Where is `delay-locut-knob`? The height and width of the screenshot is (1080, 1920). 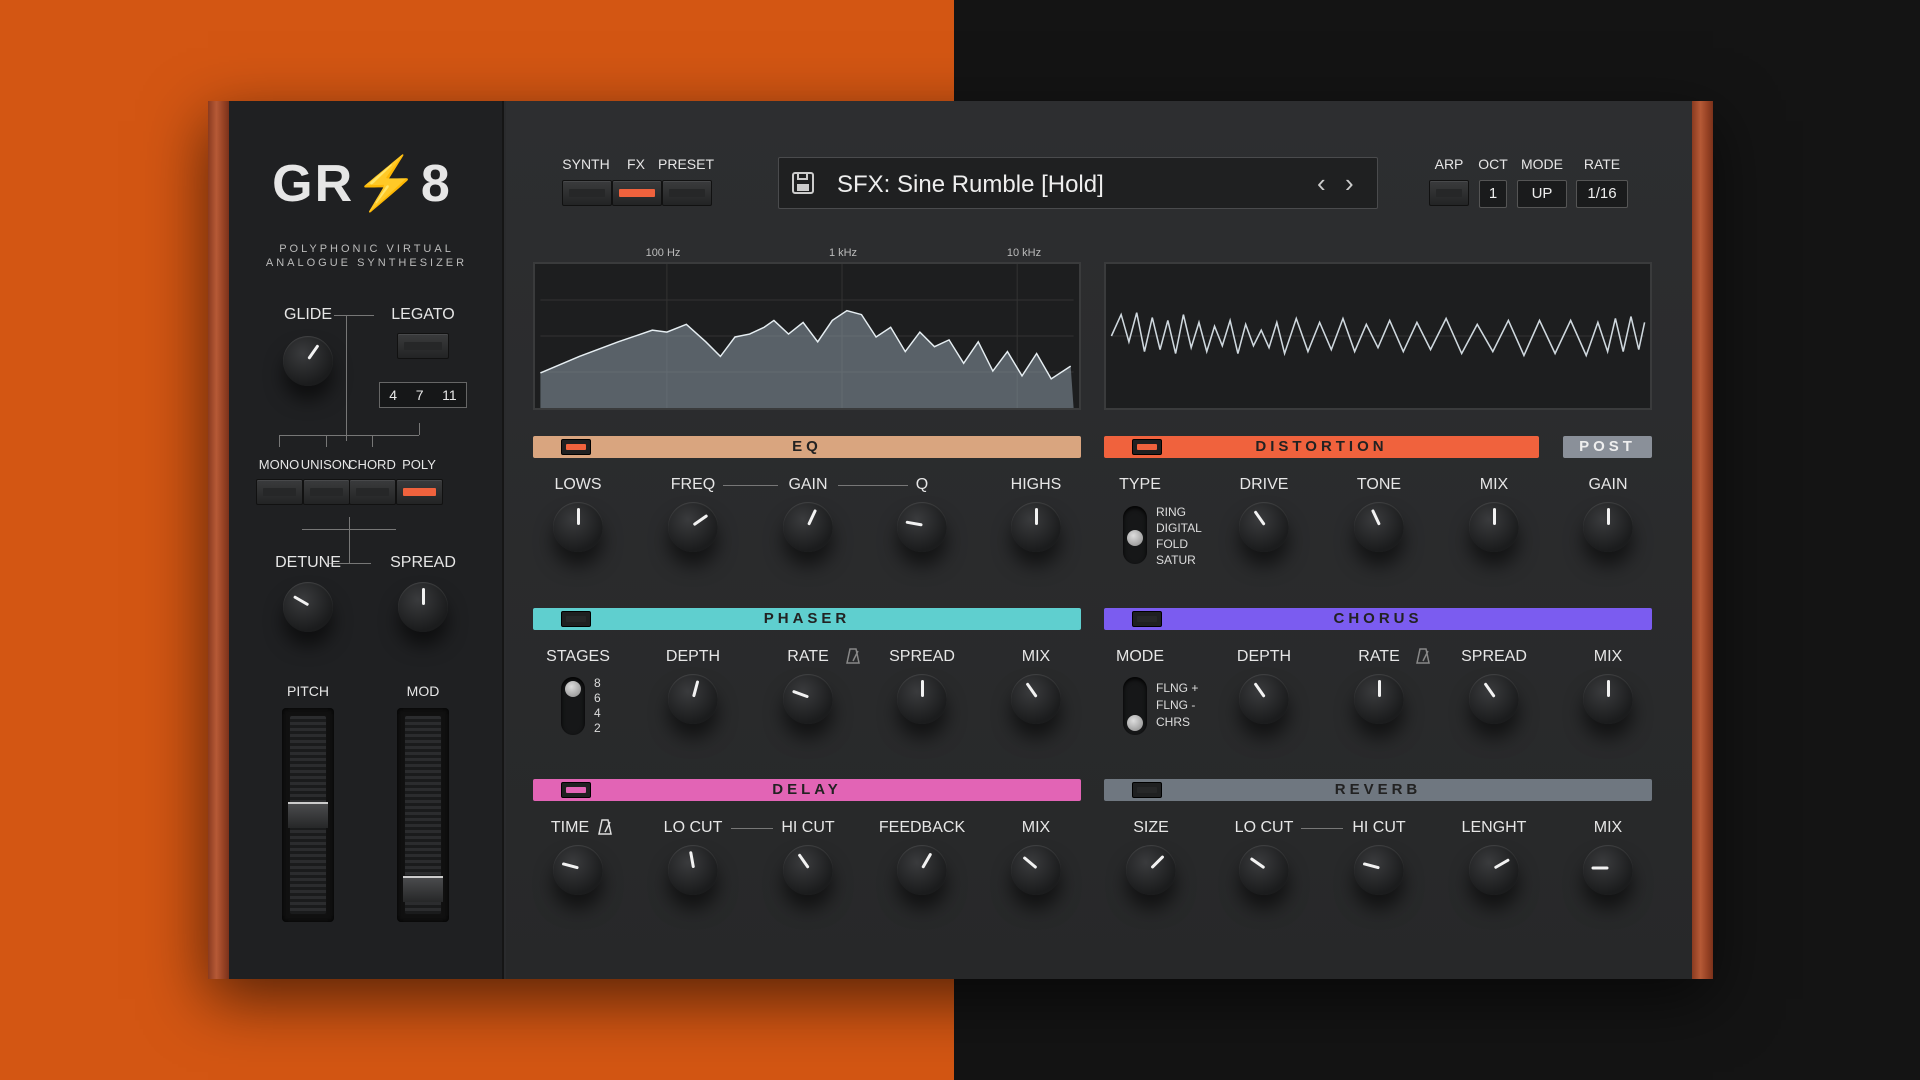
delay-locut-knob is located at coordinates (693, 870).